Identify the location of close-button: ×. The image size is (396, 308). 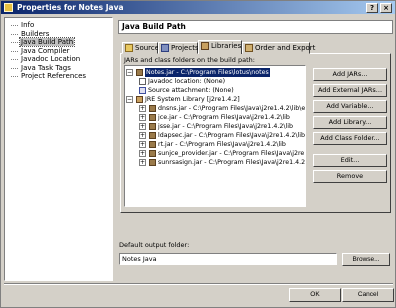
(386, 8).